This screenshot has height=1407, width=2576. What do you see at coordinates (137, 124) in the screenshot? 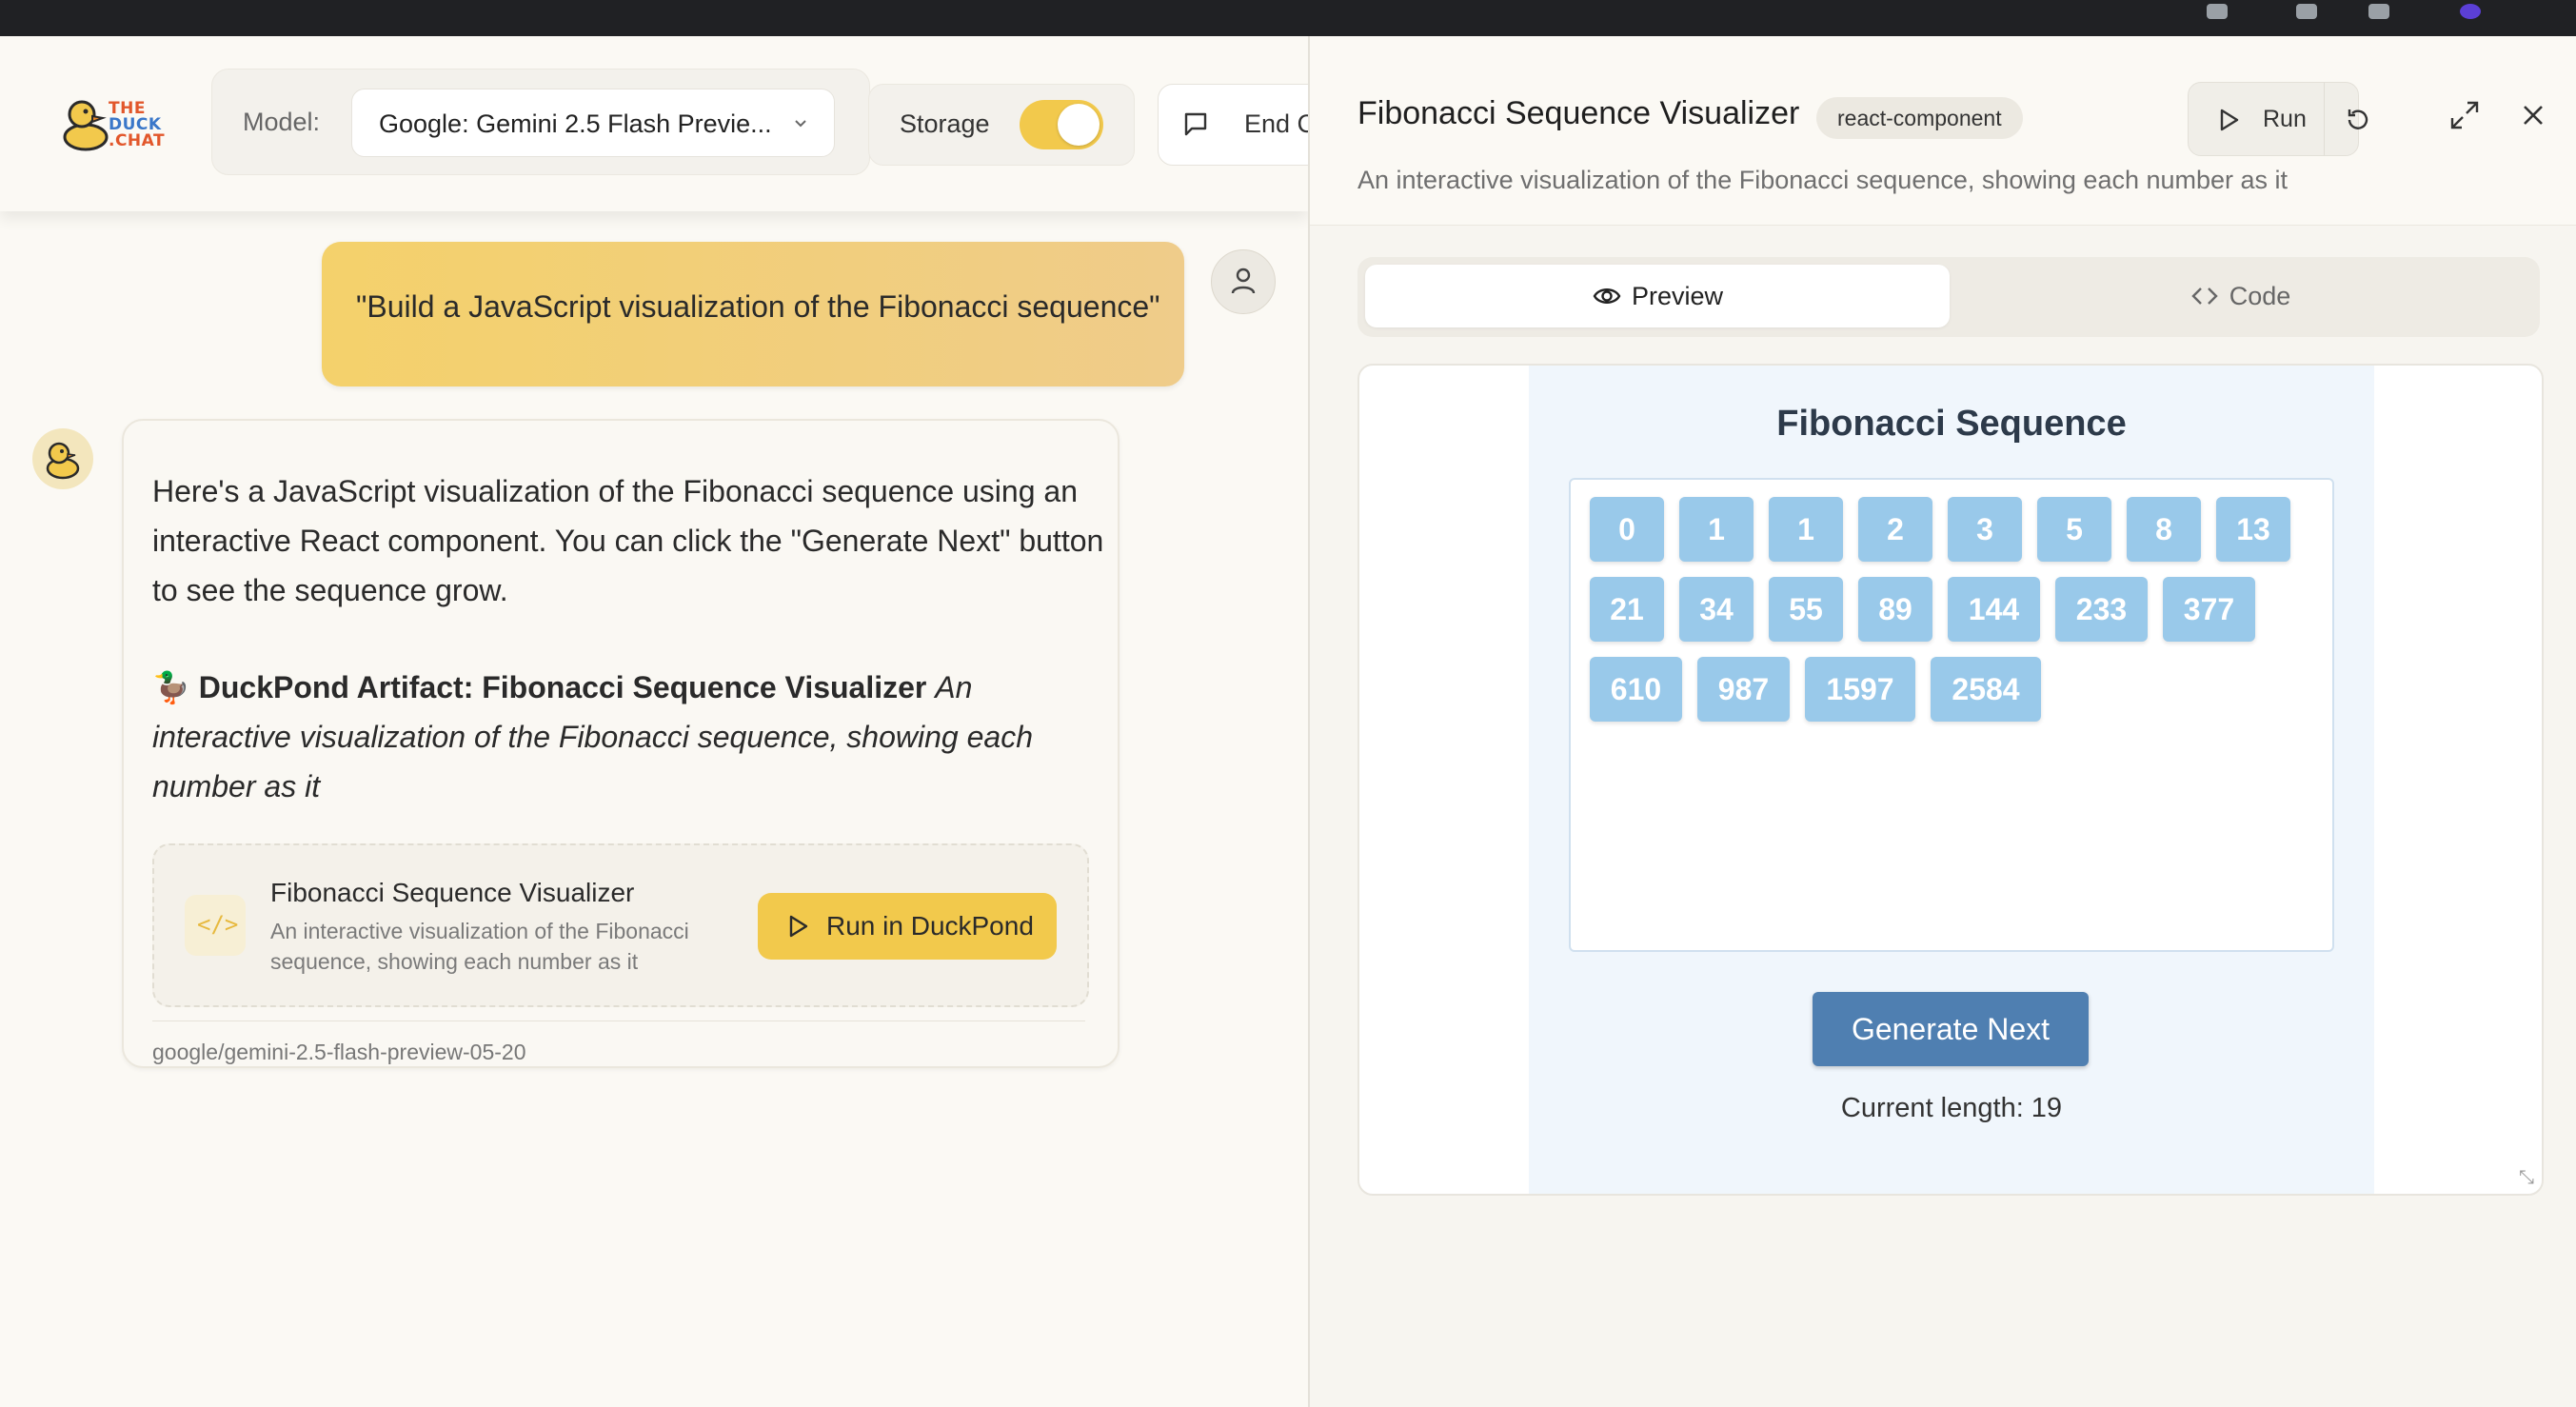
I see `logo-wordmark: THE DUCK .CHAT` at bounding box center [137, 124].